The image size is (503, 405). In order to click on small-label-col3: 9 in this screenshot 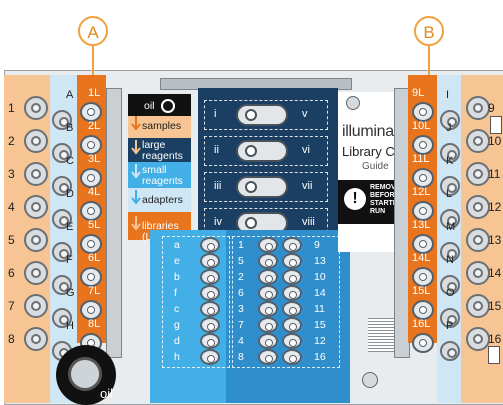, I will do `click(317, 245)`.